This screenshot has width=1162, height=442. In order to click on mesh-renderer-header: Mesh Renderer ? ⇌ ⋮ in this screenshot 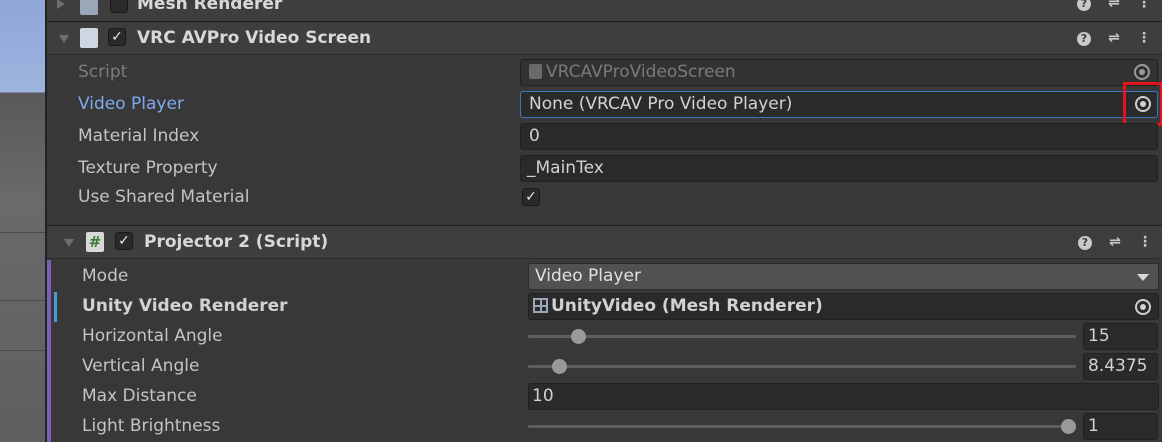, I will do `click(604, 11)`.